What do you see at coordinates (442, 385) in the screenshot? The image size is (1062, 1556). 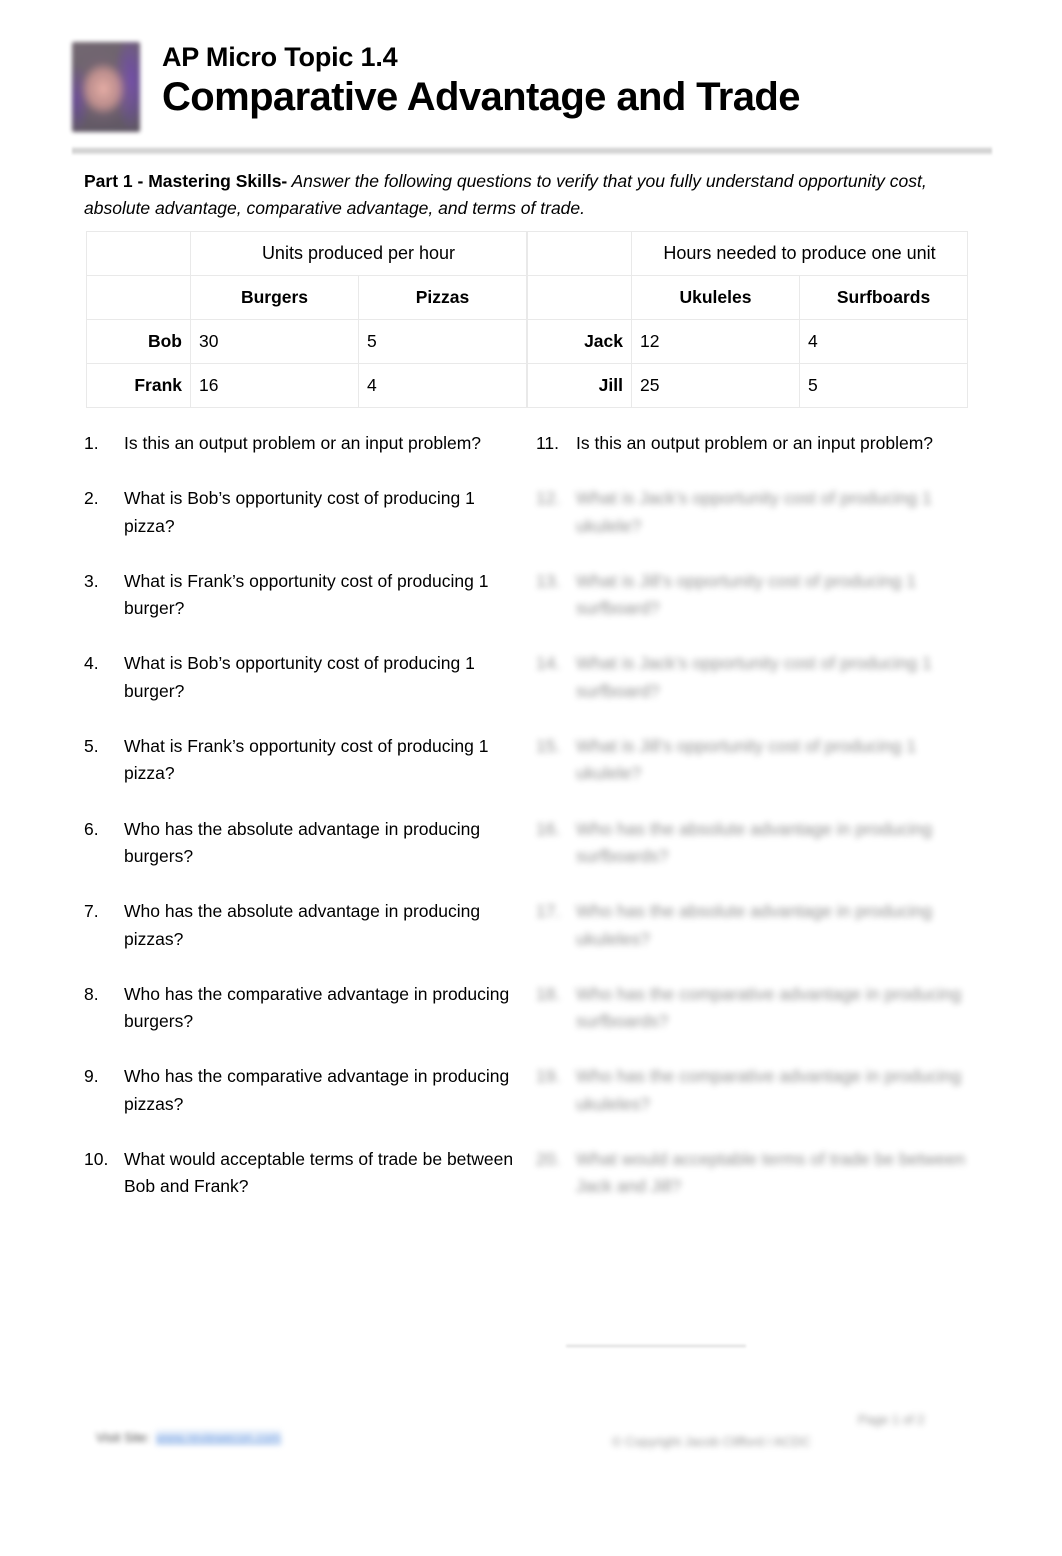 I see `output-cell-frank-pizzas: 4` at bounding box center [442, 385].